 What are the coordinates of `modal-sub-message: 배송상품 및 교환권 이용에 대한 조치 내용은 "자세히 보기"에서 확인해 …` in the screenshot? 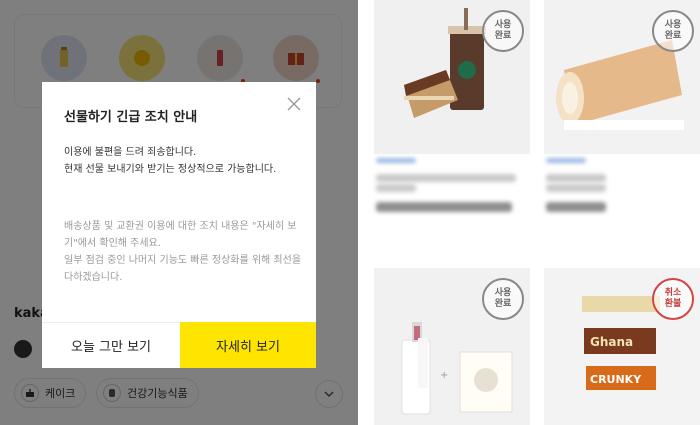 It's located at (183, 252).